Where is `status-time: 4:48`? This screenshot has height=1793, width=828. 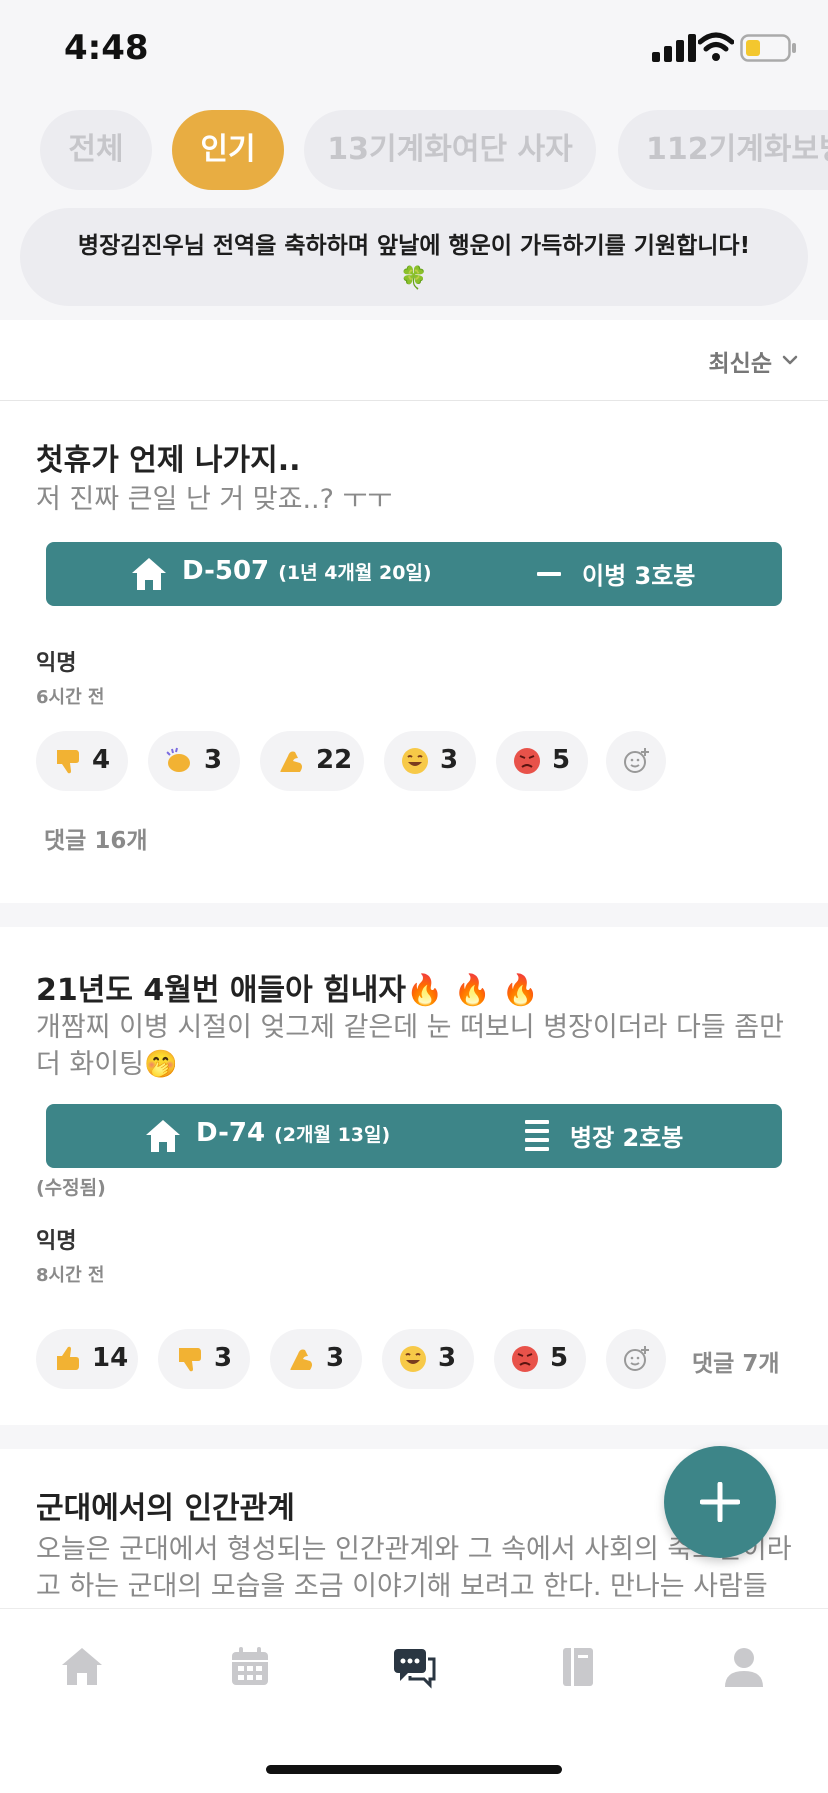
status-time: 4:48 is located at coordinates (106, 48).